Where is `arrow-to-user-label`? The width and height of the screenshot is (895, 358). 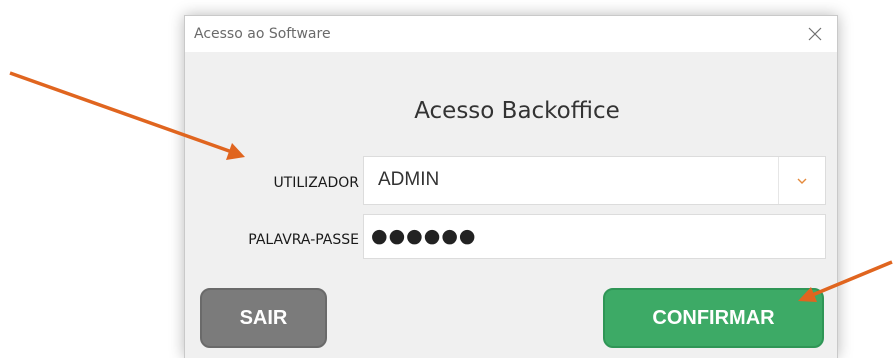 arrow-to-user-label is located at coordinates (121, 112).